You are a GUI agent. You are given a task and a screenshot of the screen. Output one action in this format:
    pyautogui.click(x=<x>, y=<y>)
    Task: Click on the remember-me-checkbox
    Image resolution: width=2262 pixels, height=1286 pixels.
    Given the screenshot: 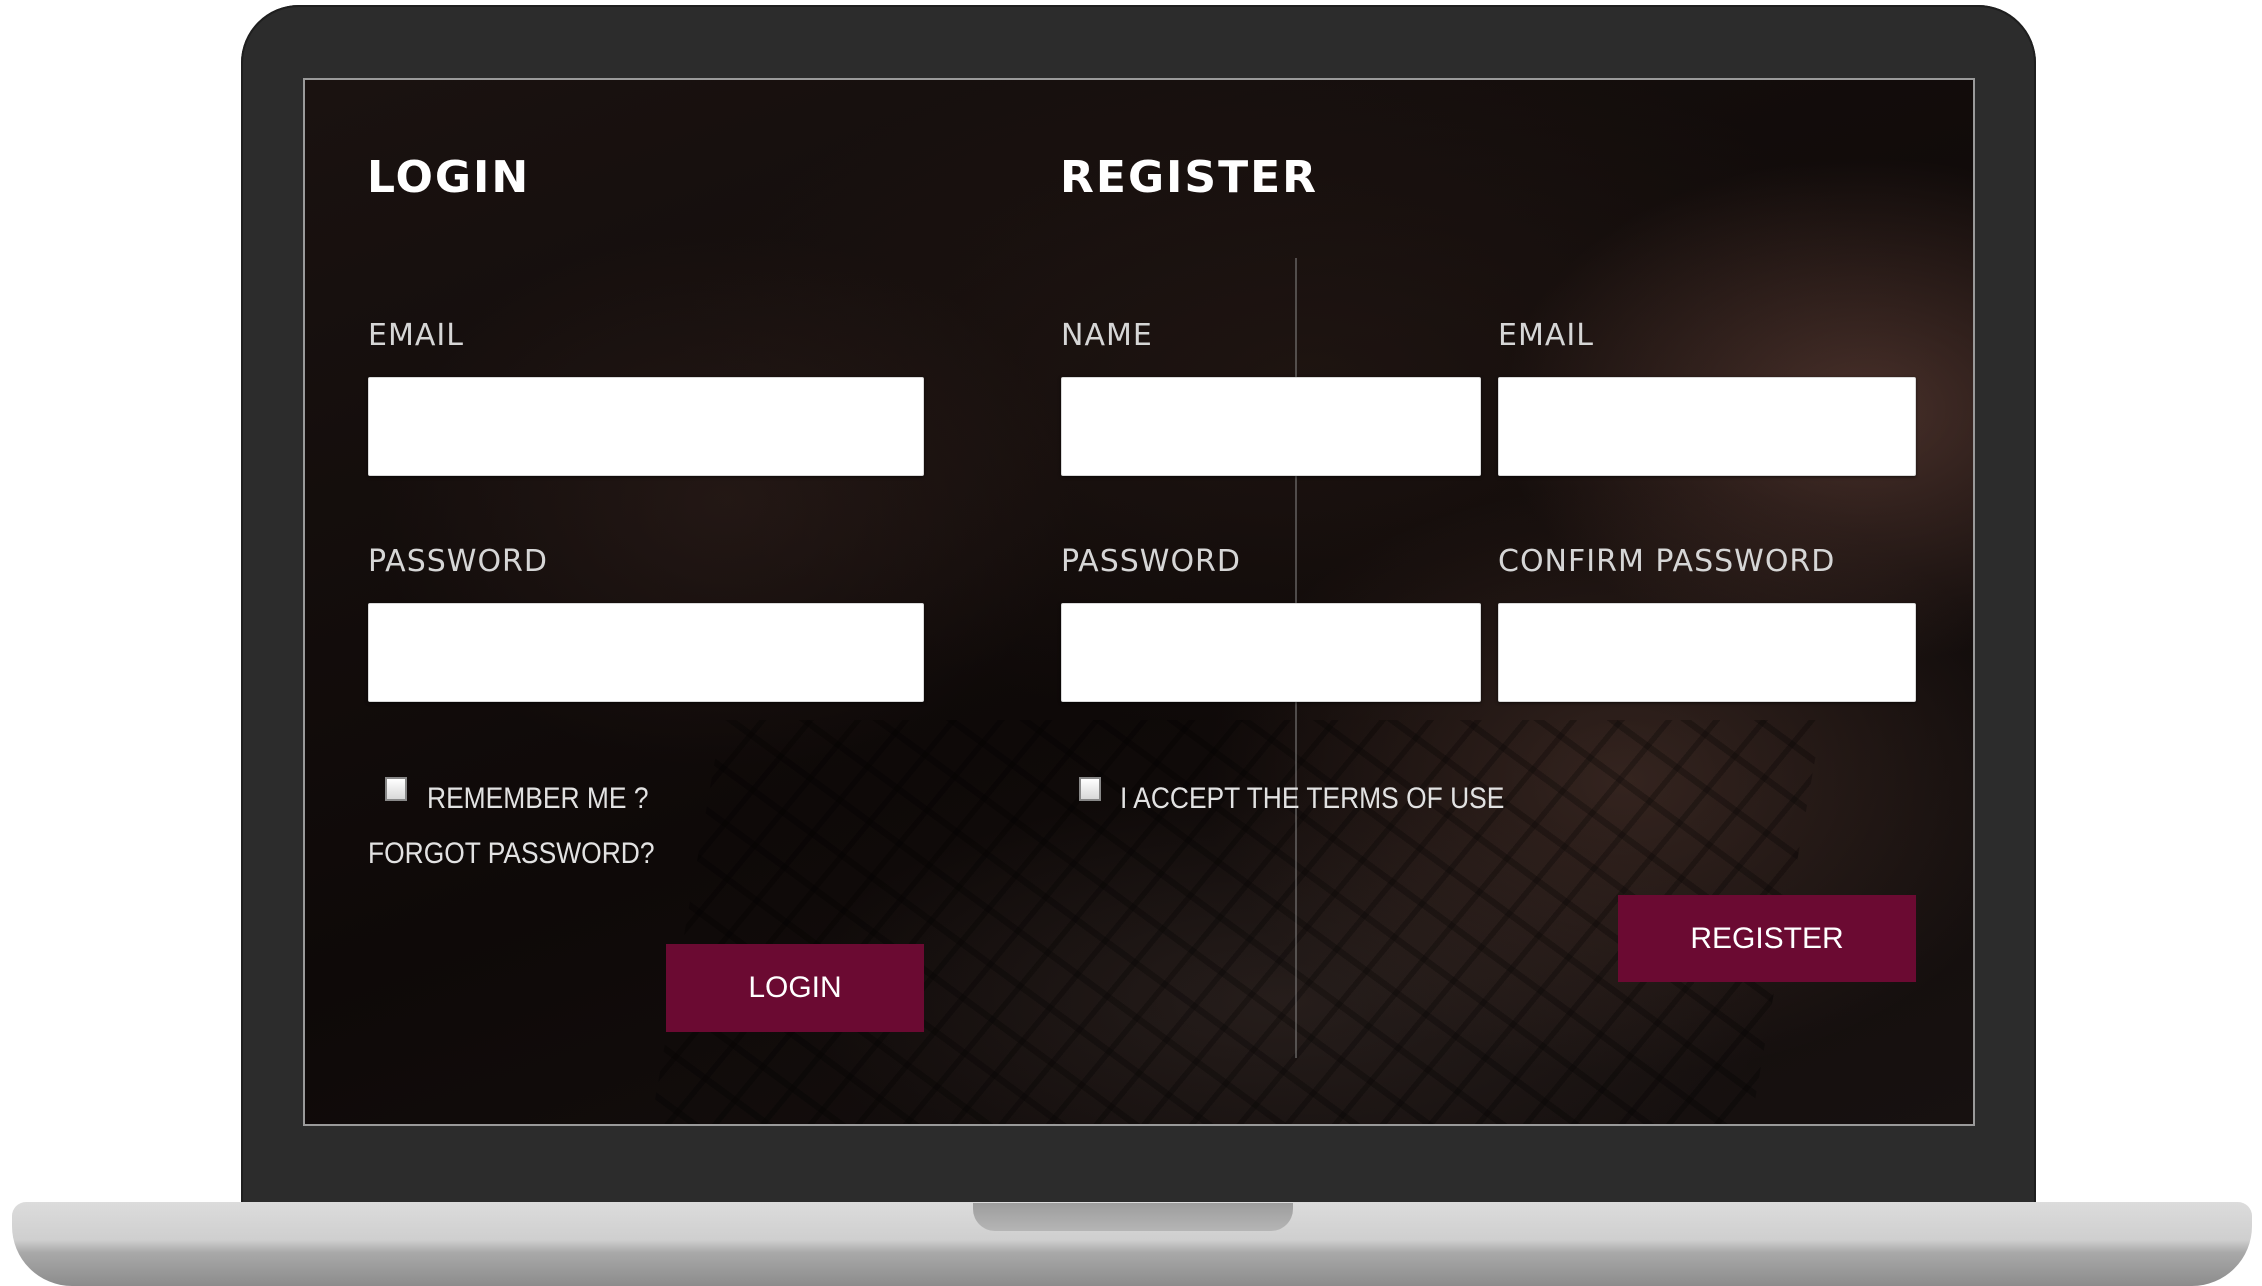 What is the action you would take?
    pyautogui.click(x=396, y=789)
    